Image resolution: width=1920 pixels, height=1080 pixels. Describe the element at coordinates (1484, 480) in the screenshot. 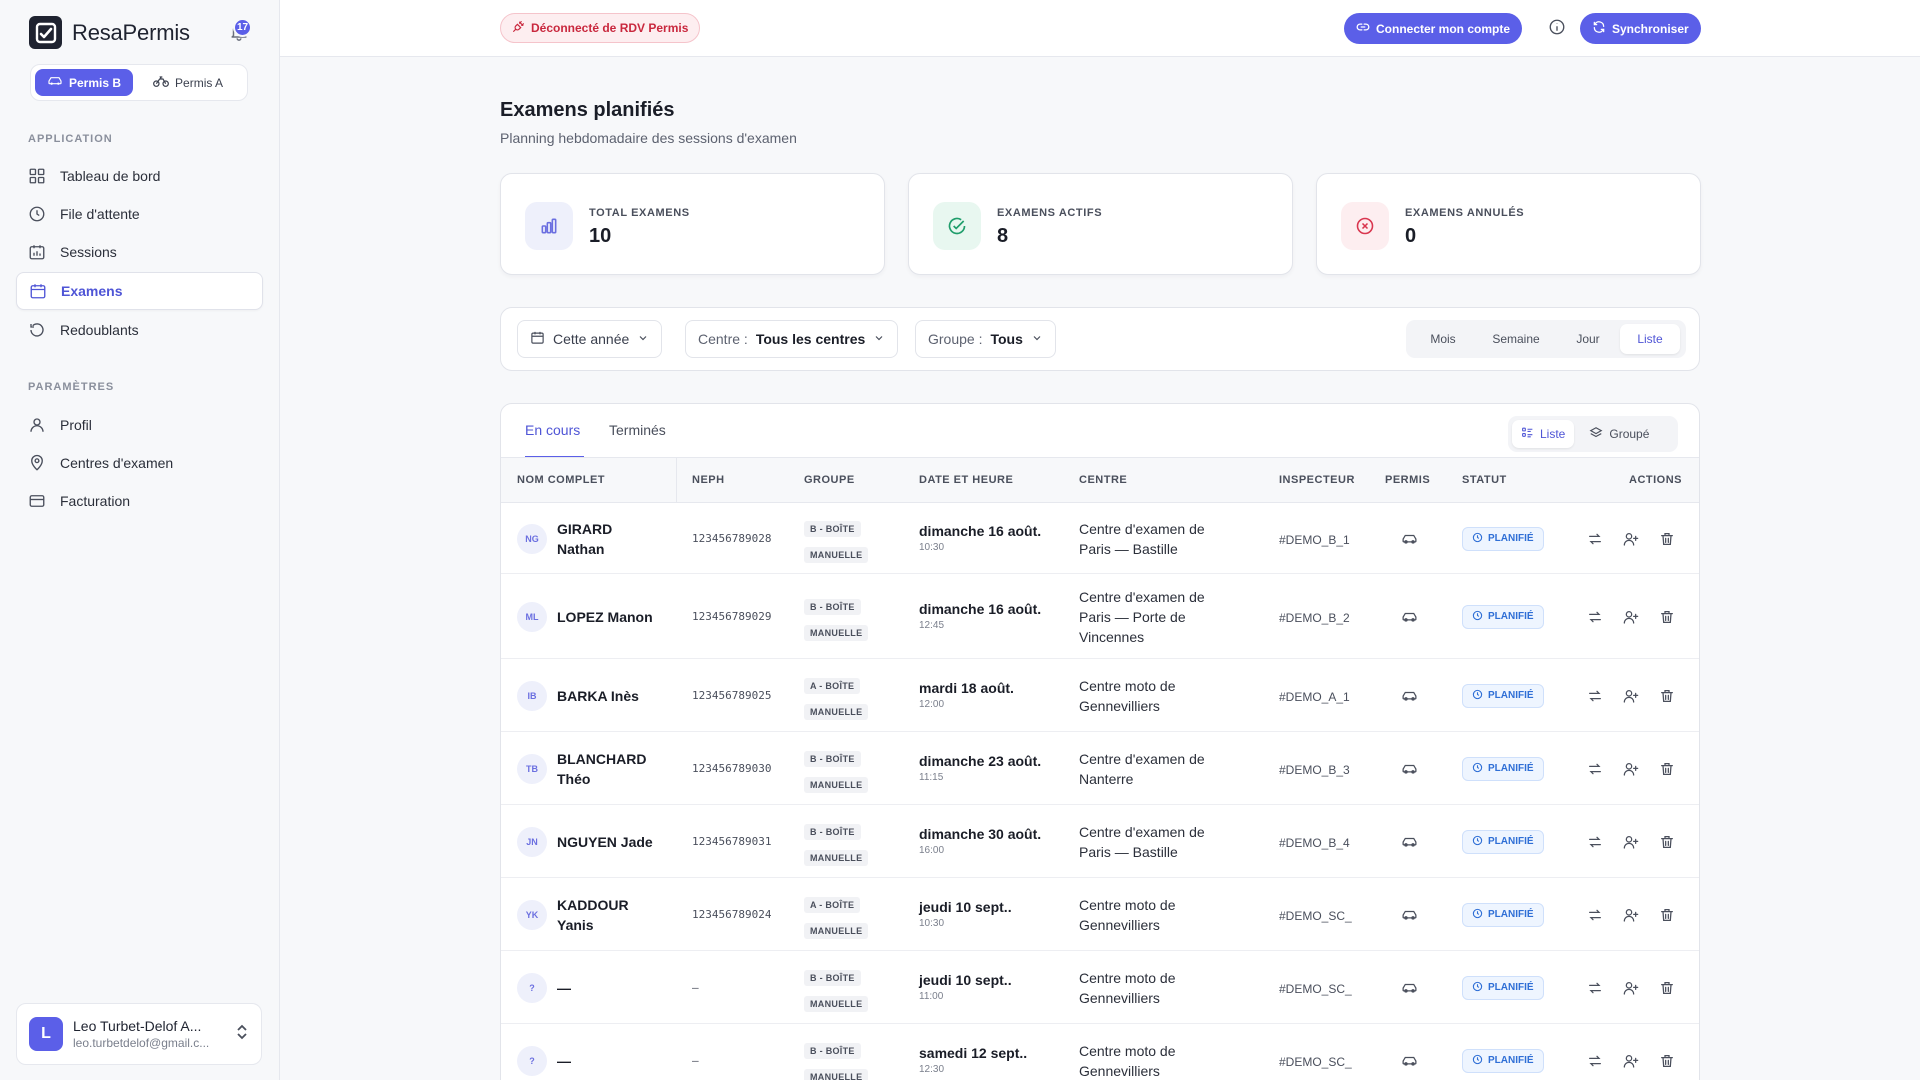

I see `col-status: STATUT` at that location.